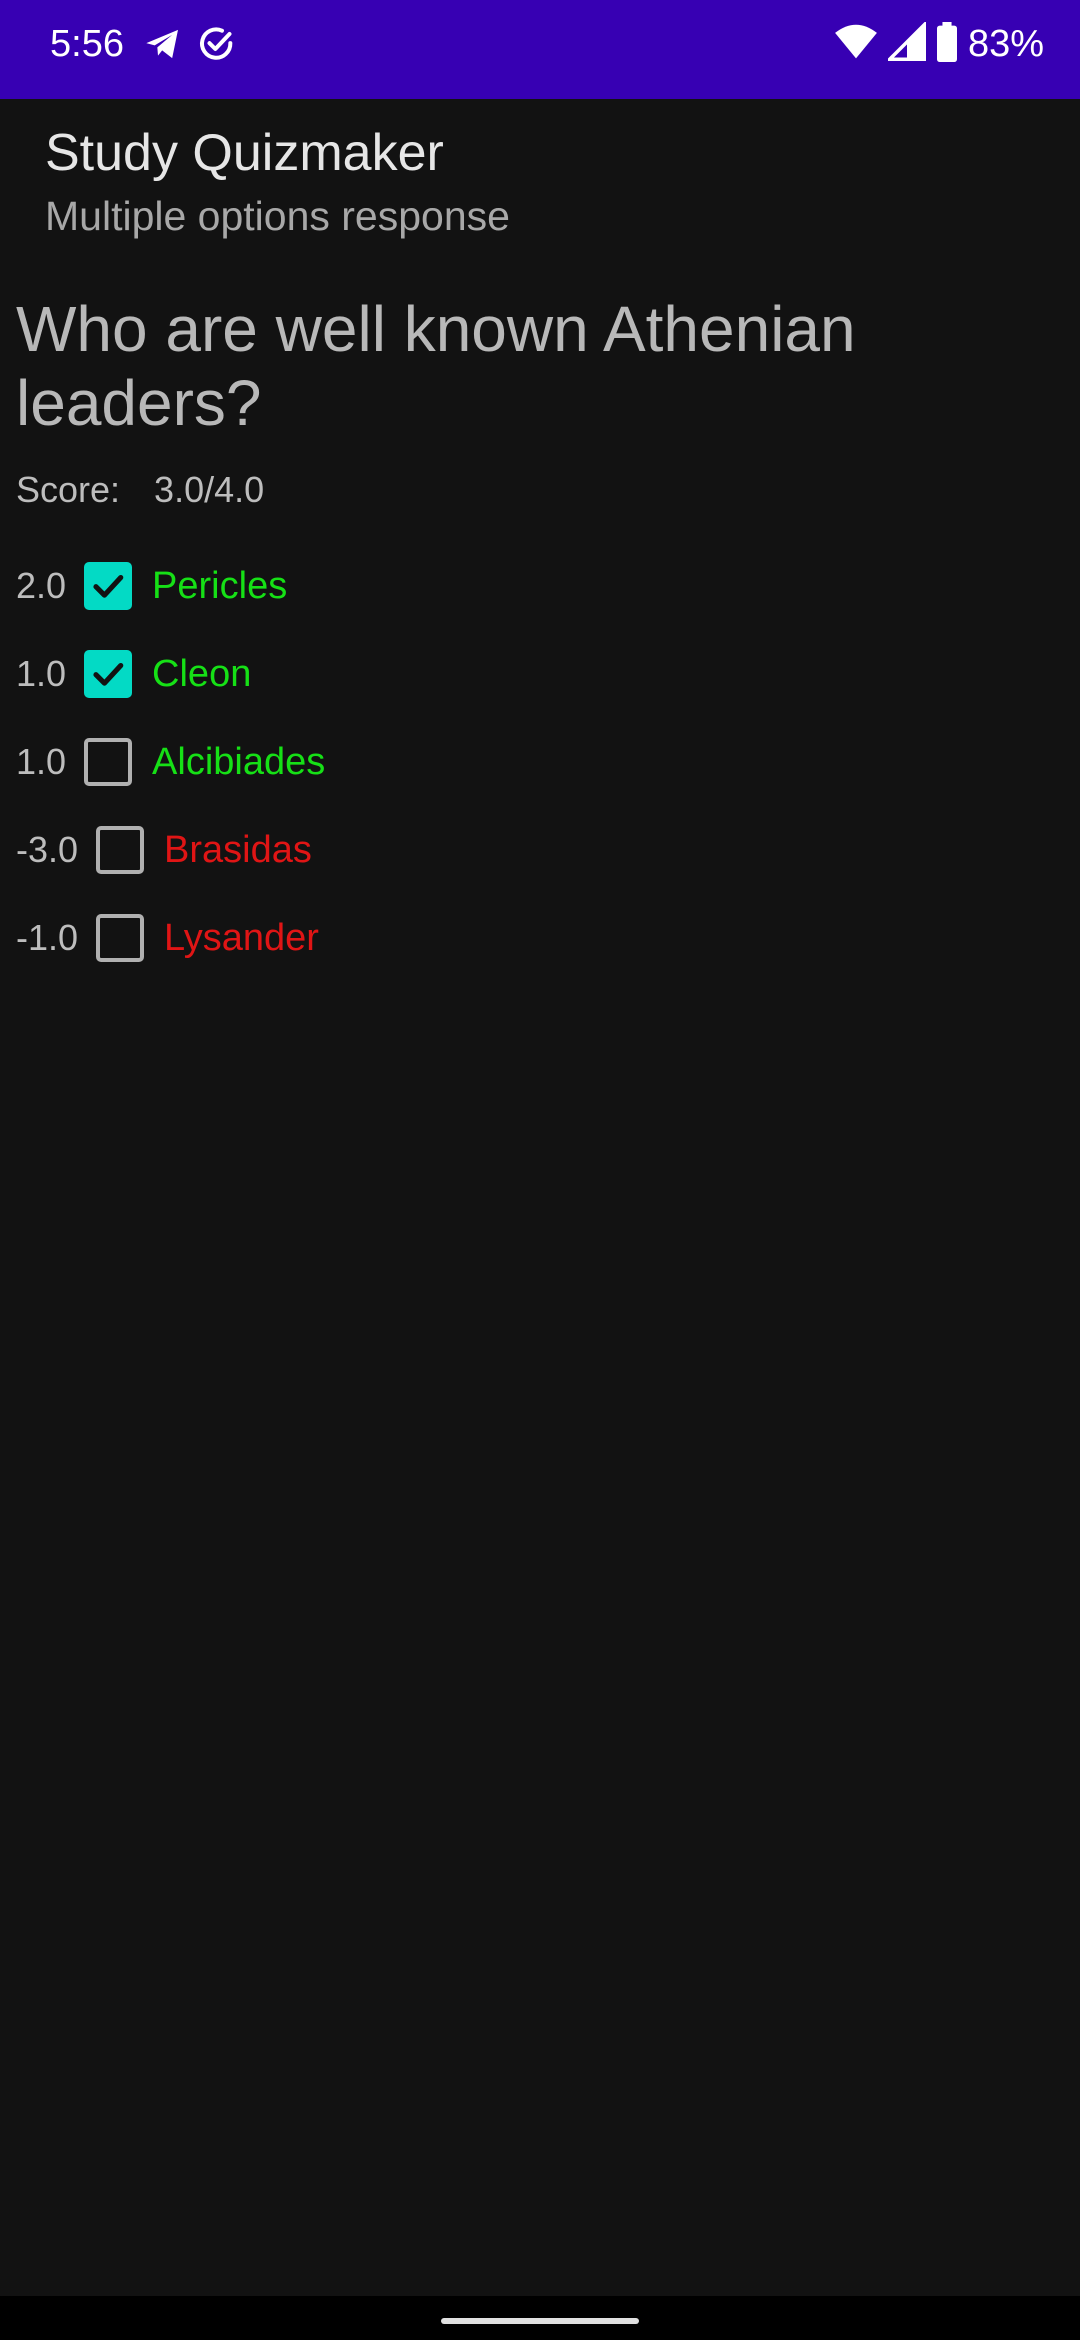 The image size is (1080, 2340). What do you see at coordinates (947, 44) in the screenshot?
I see `battery-icon` at bounding box center [947, 44].